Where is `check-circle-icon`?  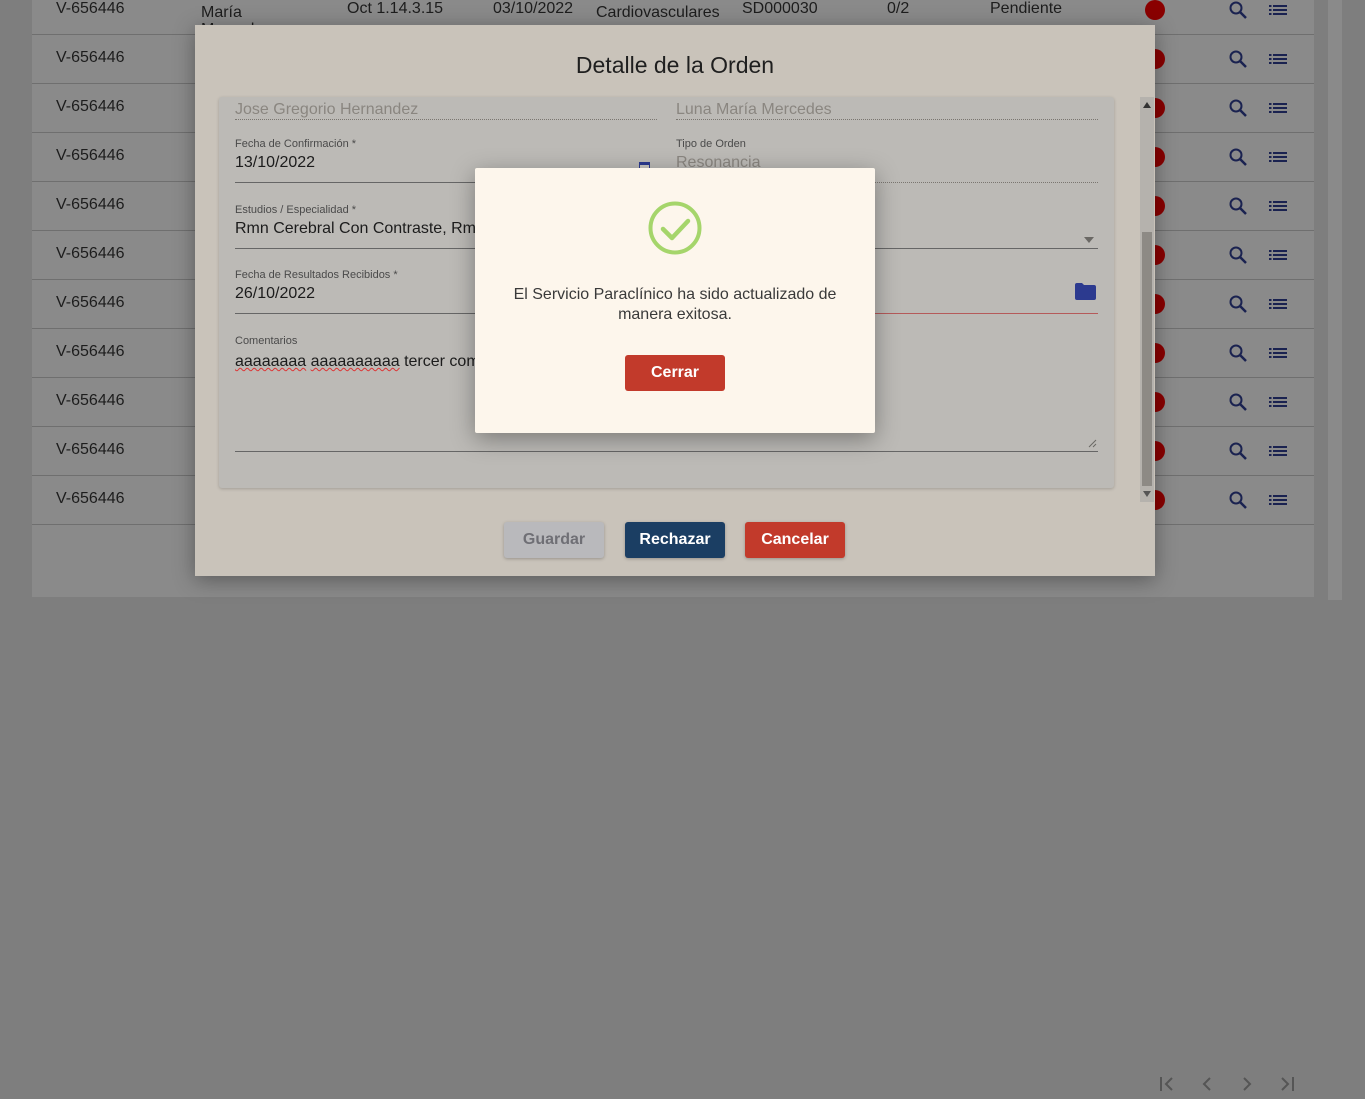
check-circle-icon is located at coordinates (675, 228).